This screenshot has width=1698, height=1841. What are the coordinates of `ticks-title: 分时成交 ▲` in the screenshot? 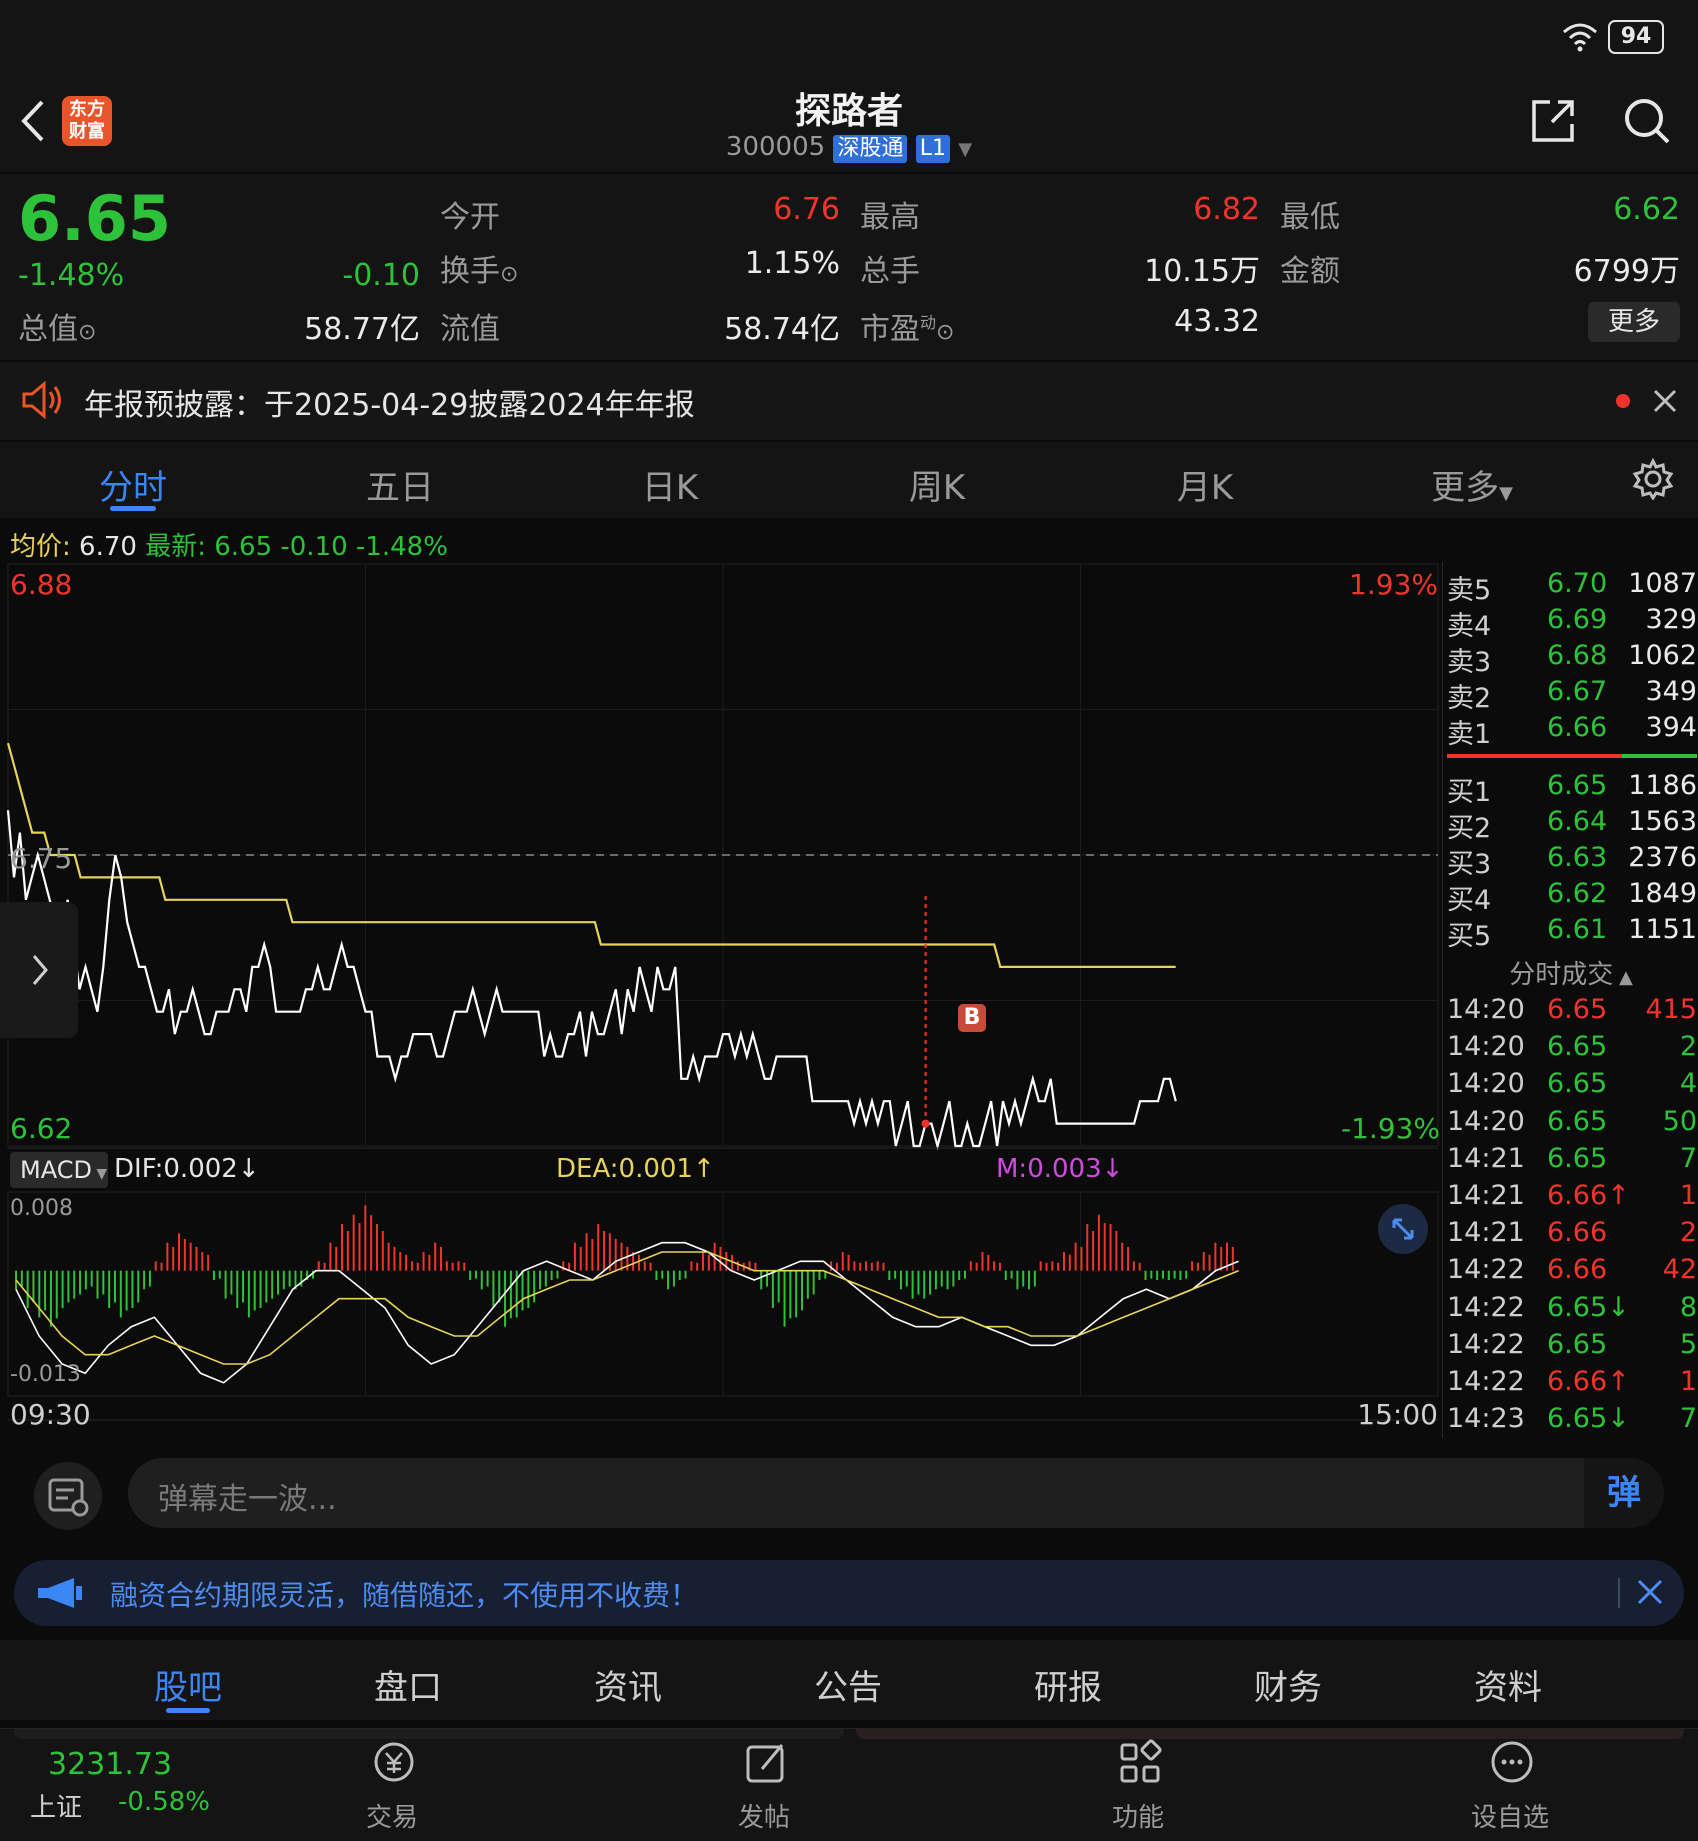 It's located at (1570, 972).